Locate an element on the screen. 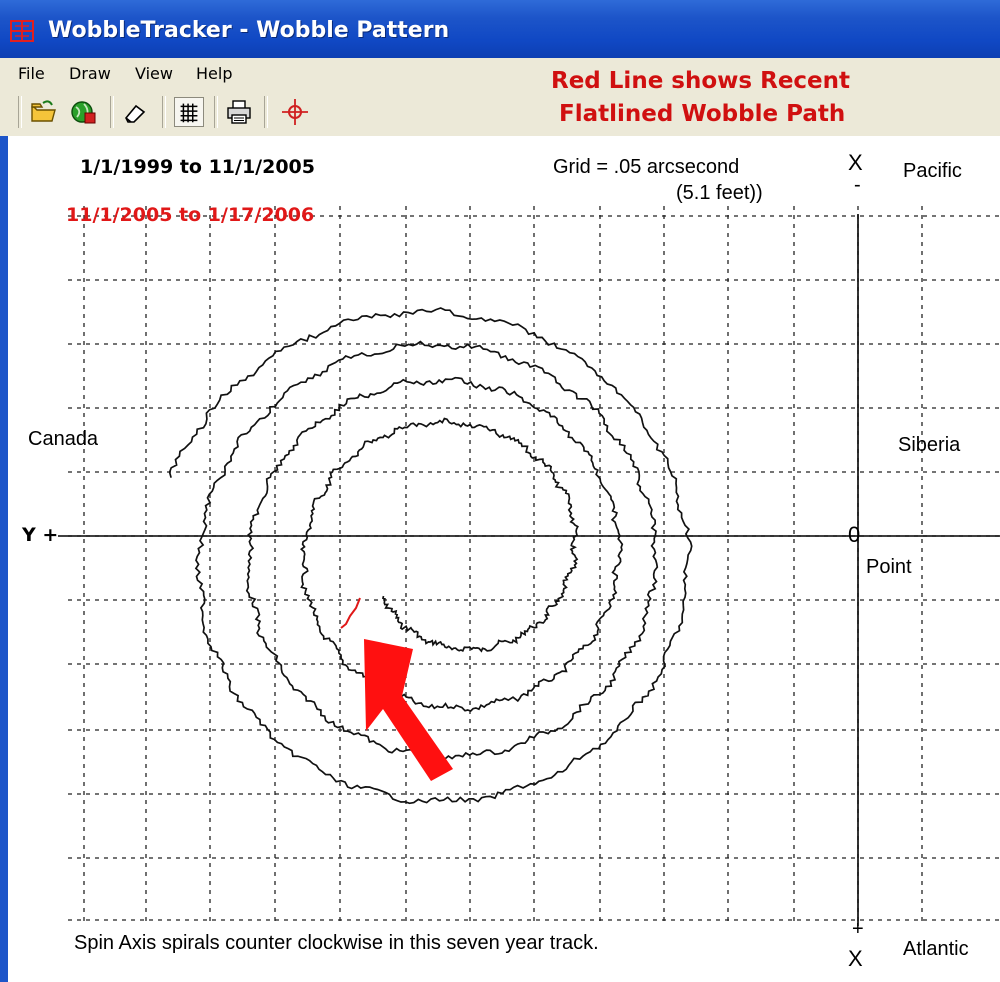 Image resolution: width=1000 pixels, height=982 pixels. grid-scale-label: Grid = .05 arcsecond is located at coordinates (646, 167).